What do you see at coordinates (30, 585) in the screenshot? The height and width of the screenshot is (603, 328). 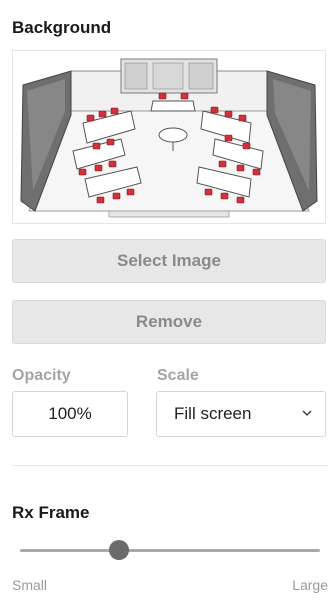 I see `slider-min-label: Small` at bounding box center [30, 585].